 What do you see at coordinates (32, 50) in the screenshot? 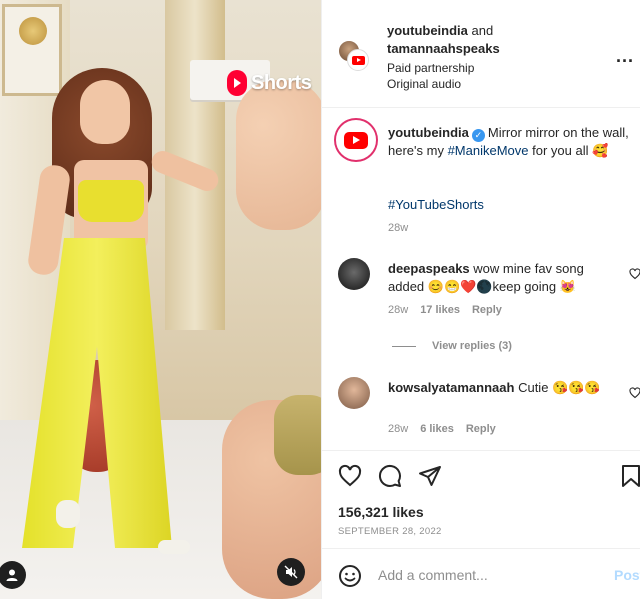
I see `wall-frame` at bounding box center [32, 50].